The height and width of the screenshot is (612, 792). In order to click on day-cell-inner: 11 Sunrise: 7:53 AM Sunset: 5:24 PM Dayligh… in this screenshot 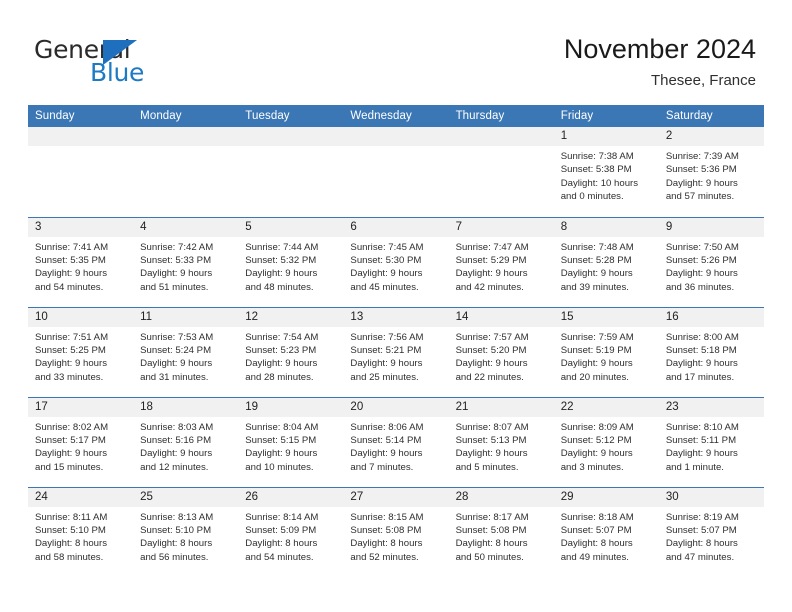, I will do `click(186, 352)`.